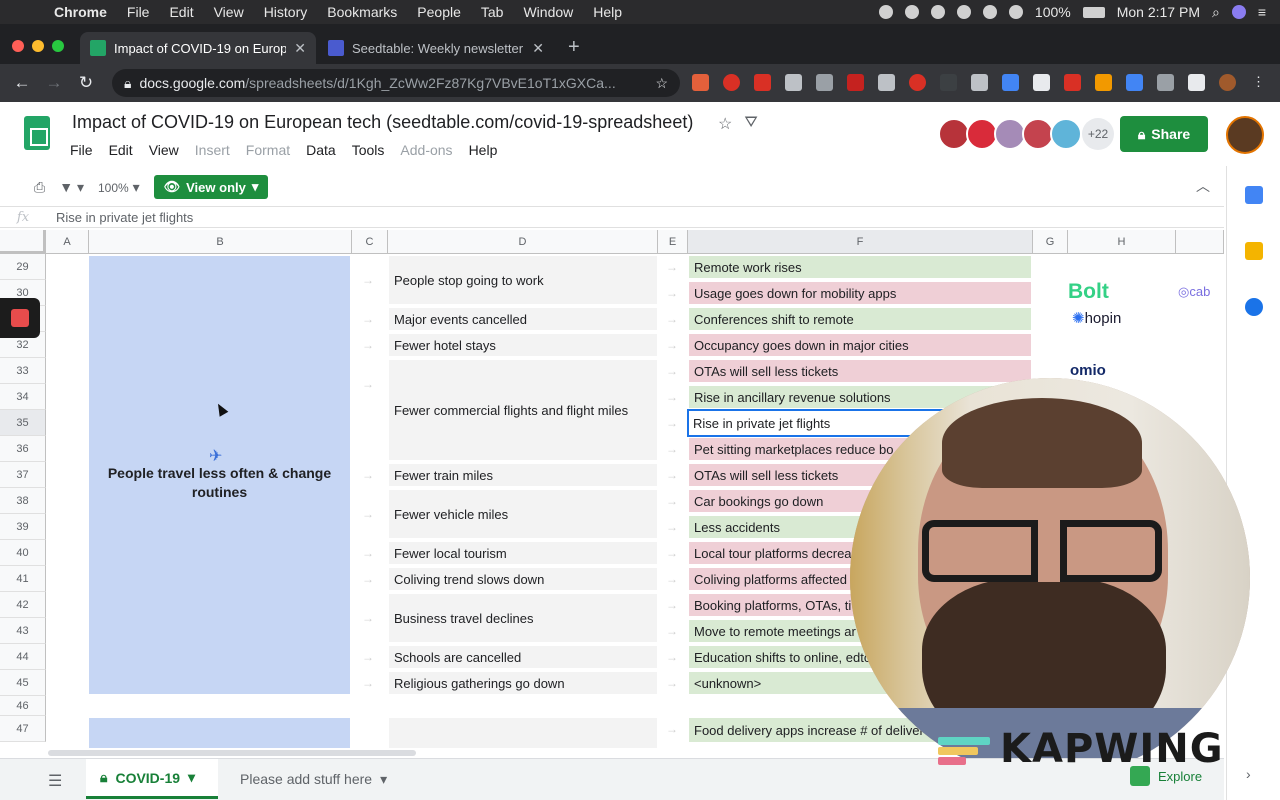 The height and width of the screenshot is (800, 1280). What do you see at coordinates (523, 657) in the screenshot?
I see `cause-cell: Schools are cancelled` at bounding box center [523, 657].